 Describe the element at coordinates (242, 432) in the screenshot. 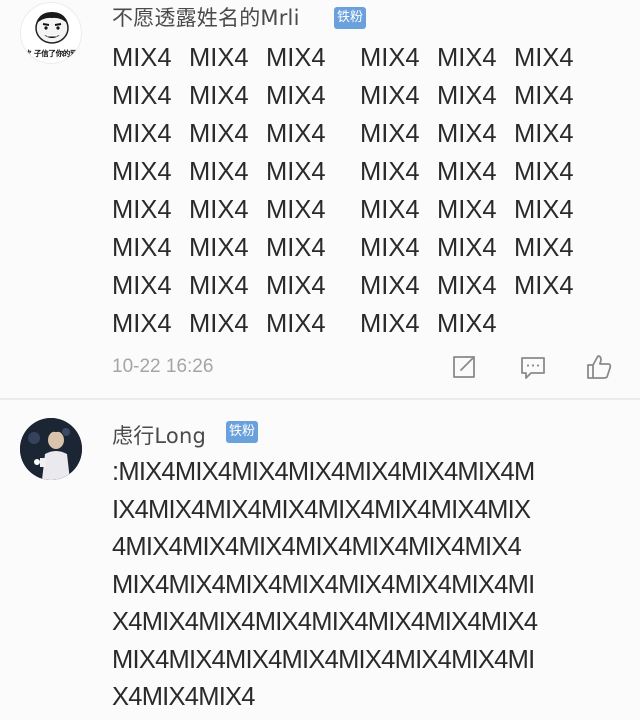

I see `fan-badge: 铁粉` at that location.